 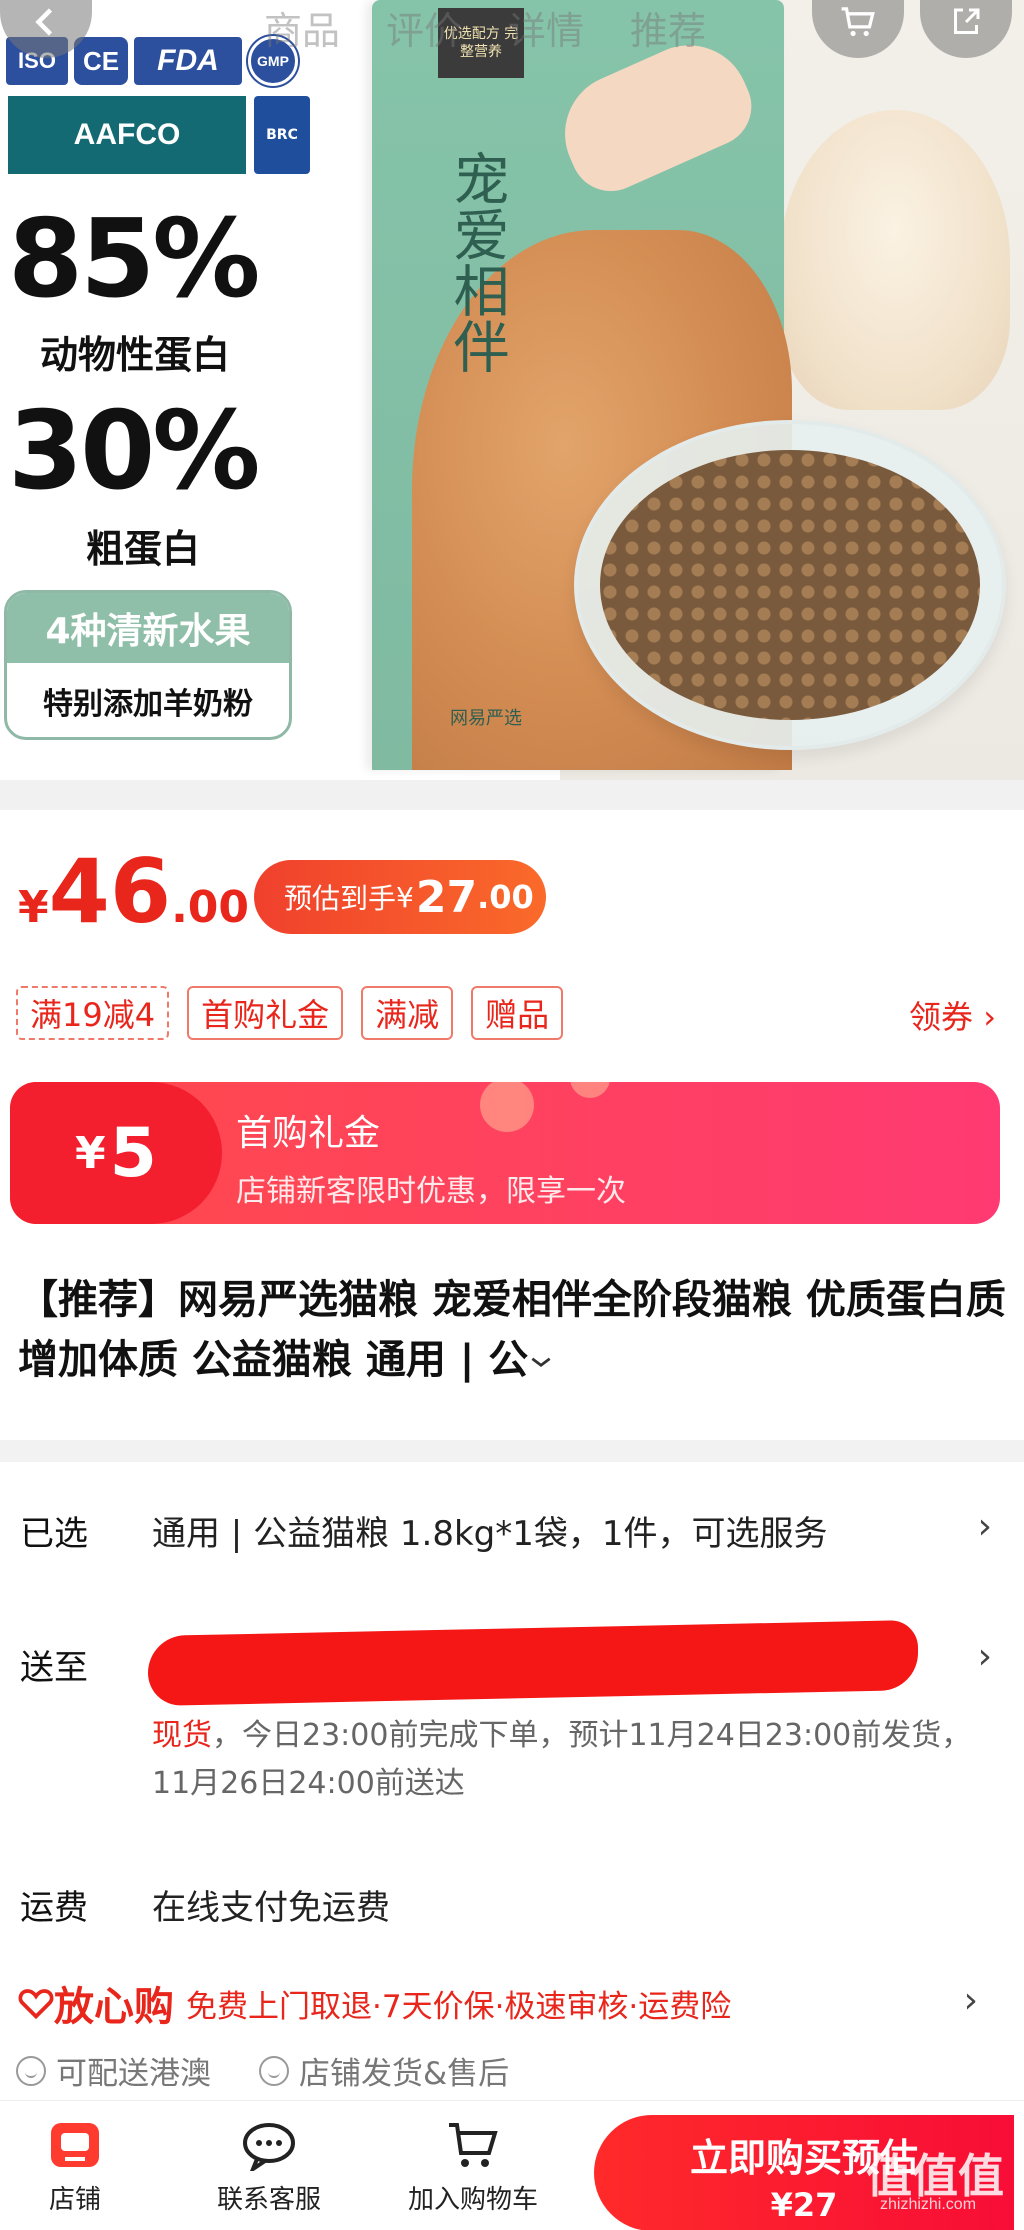 I want to click on gift-title: 首购礼金, so click(x=308, y=1133).